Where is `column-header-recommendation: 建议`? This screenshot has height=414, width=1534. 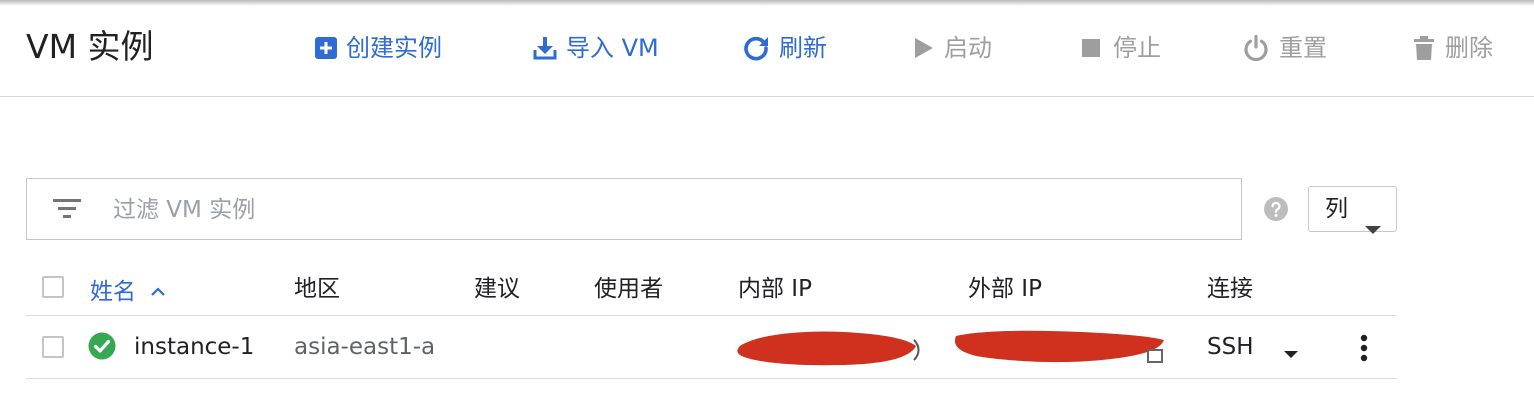 column-header-recommendation: 建议 is located at coordinates (497, 289).